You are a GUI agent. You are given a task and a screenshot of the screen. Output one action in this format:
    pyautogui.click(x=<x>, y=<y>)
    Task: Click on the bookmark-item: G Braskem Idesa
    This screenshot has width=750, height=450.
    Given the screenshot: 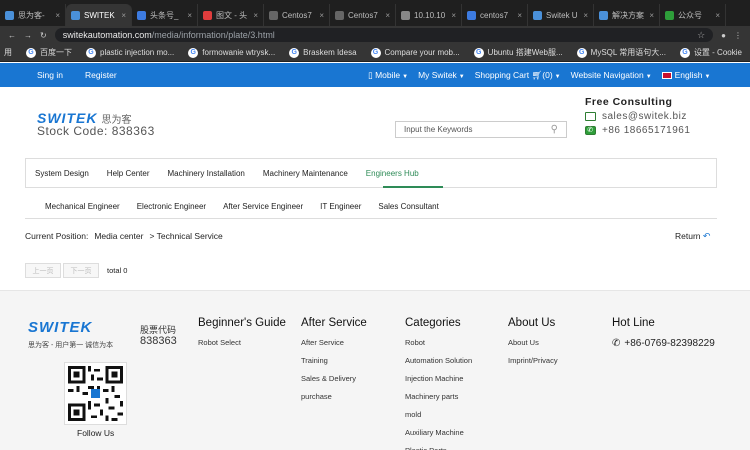 What is the action you would take?
    pyautogui.click(x=323, y=52)
    